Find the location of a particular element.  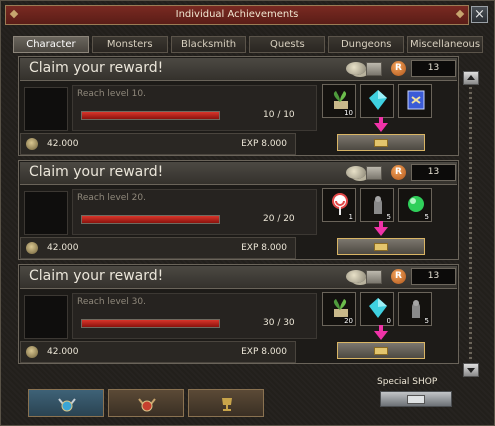

reward-slot: 20 is located at coordinates (339, 309).